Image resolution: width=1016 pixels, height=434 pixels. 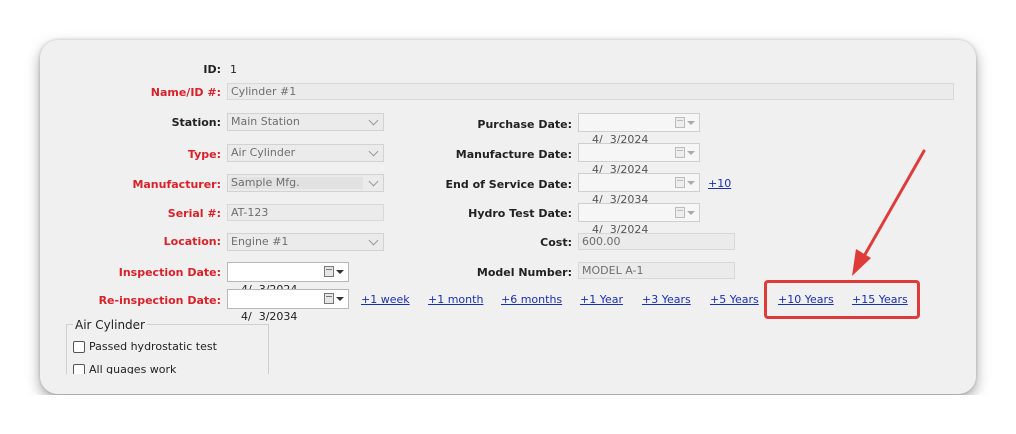 I want to click on hydrostatic-checkbox, so click(x=79, y=347).